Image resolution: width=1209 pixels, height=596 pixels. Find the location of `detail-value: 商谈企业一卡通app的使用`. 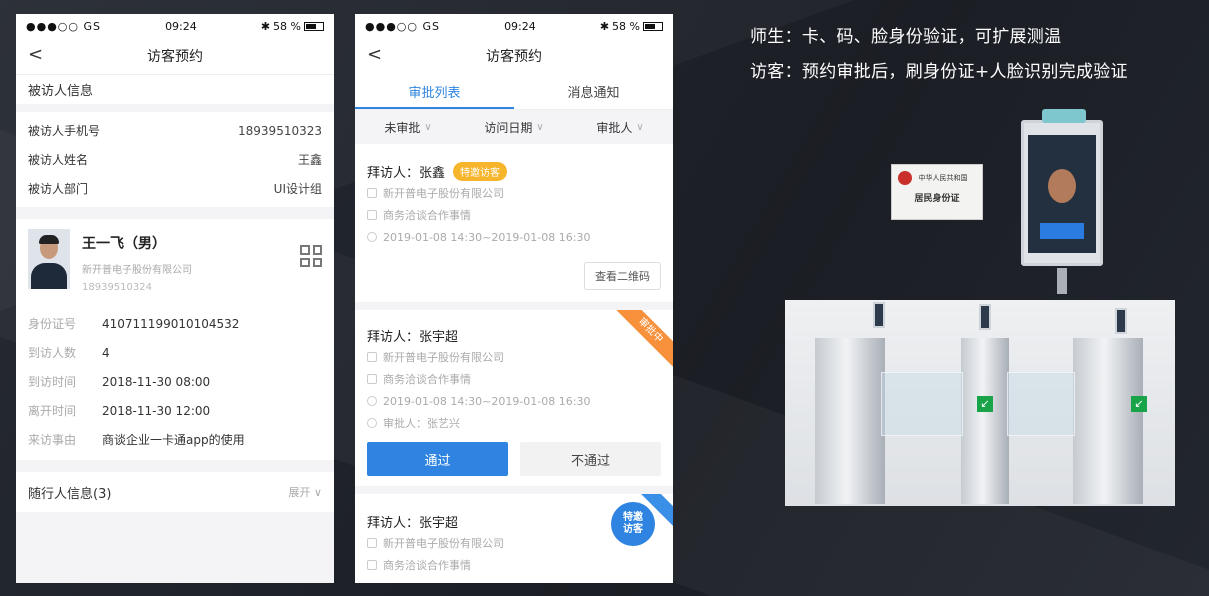

detail-value: 商谈企业一卡通app的使用 is located at coordinates (173, 440).